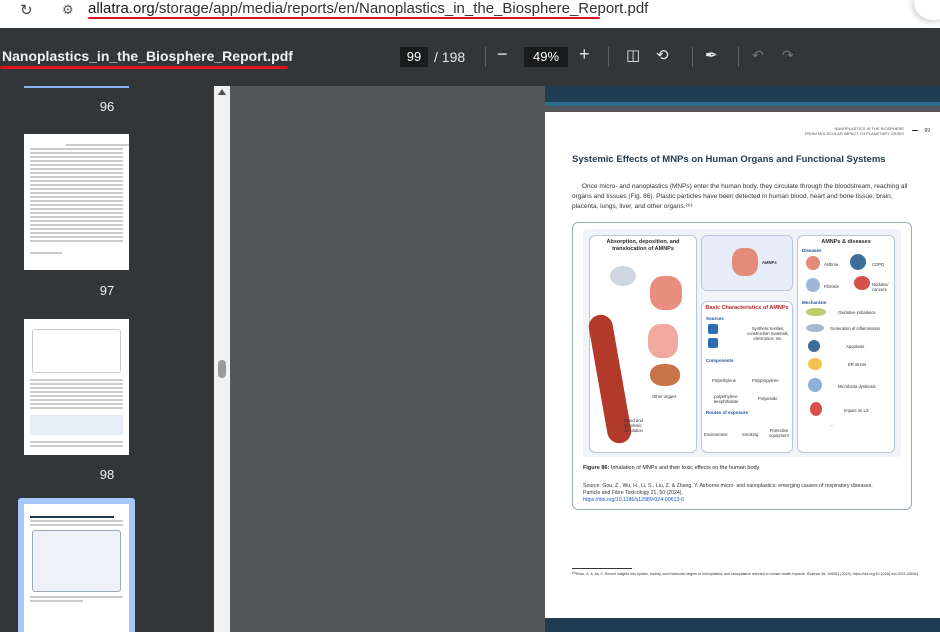  Describe the element at coordinates (815, 364) in the screenshot. I see `er-stress-icon` at that location.